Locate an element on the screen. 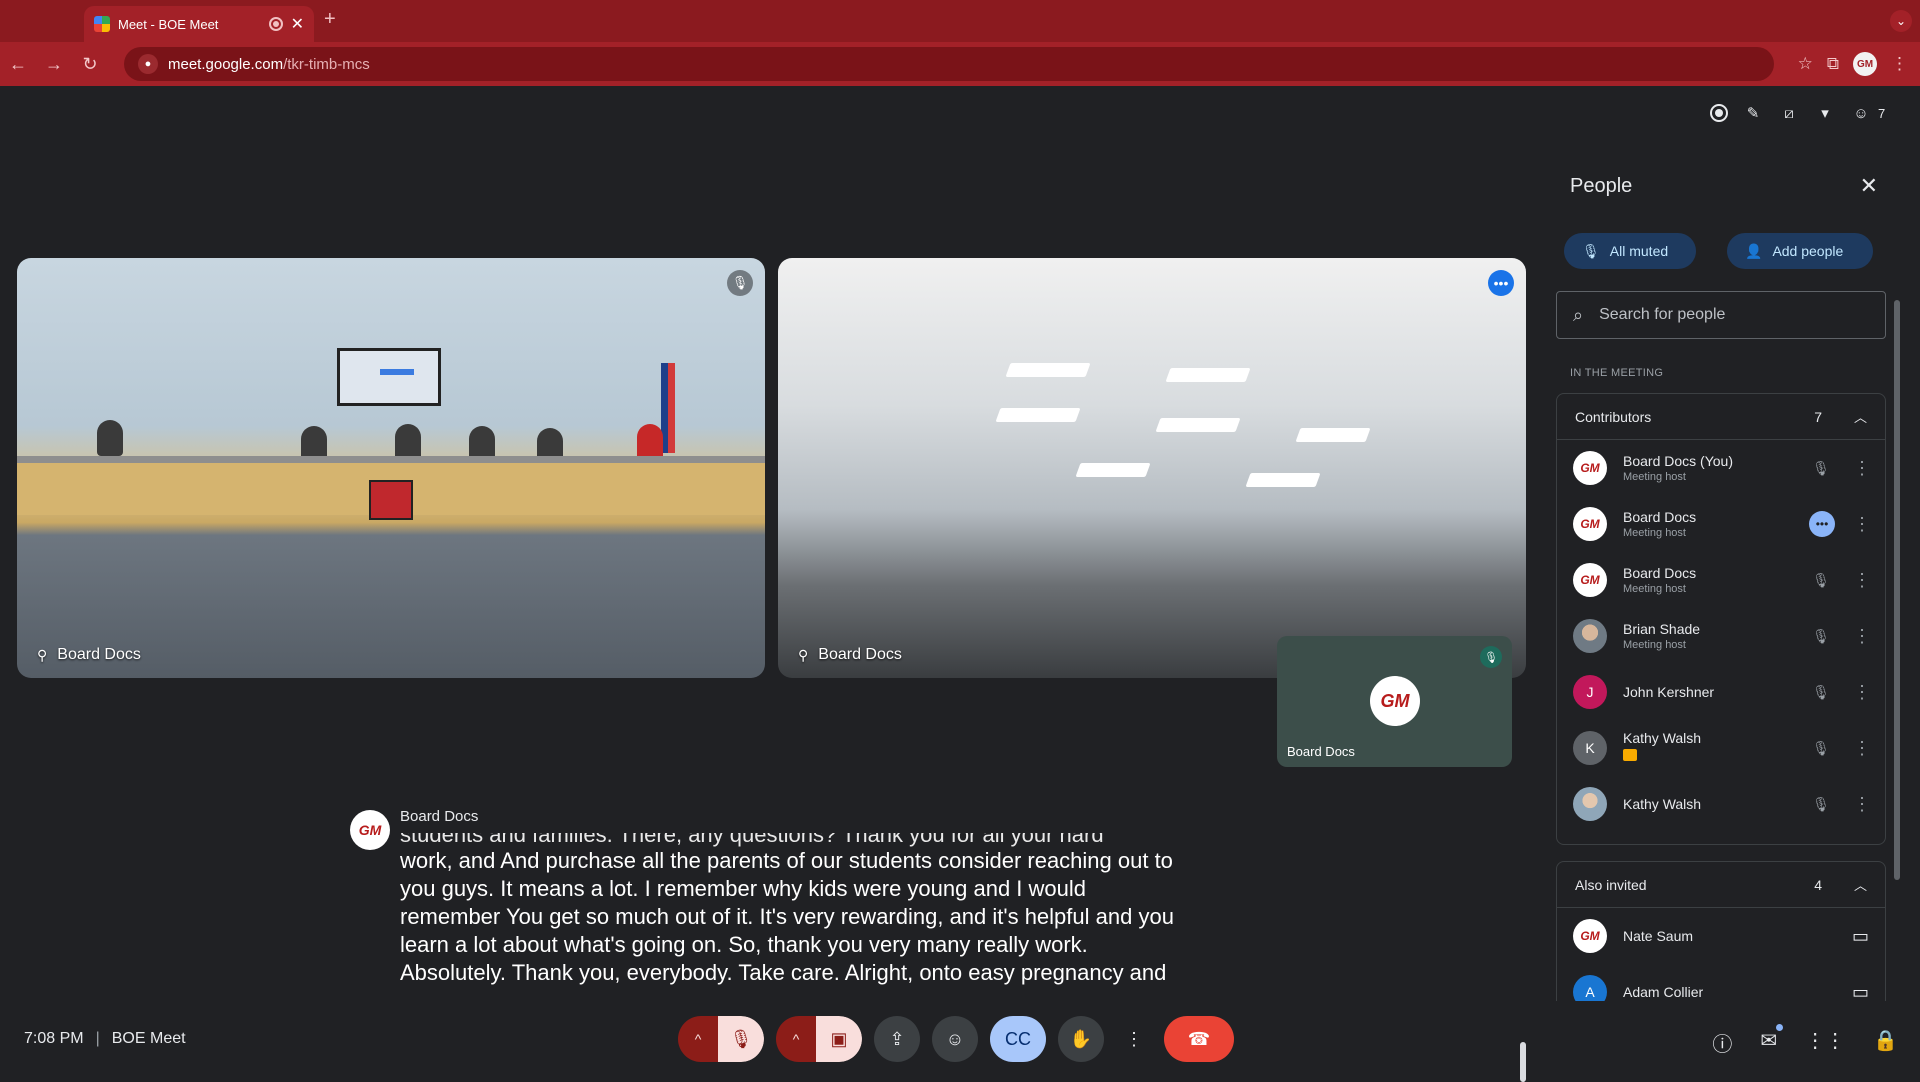  mic-toggle-button: 🎙 is located at coordinates (741, 1039).